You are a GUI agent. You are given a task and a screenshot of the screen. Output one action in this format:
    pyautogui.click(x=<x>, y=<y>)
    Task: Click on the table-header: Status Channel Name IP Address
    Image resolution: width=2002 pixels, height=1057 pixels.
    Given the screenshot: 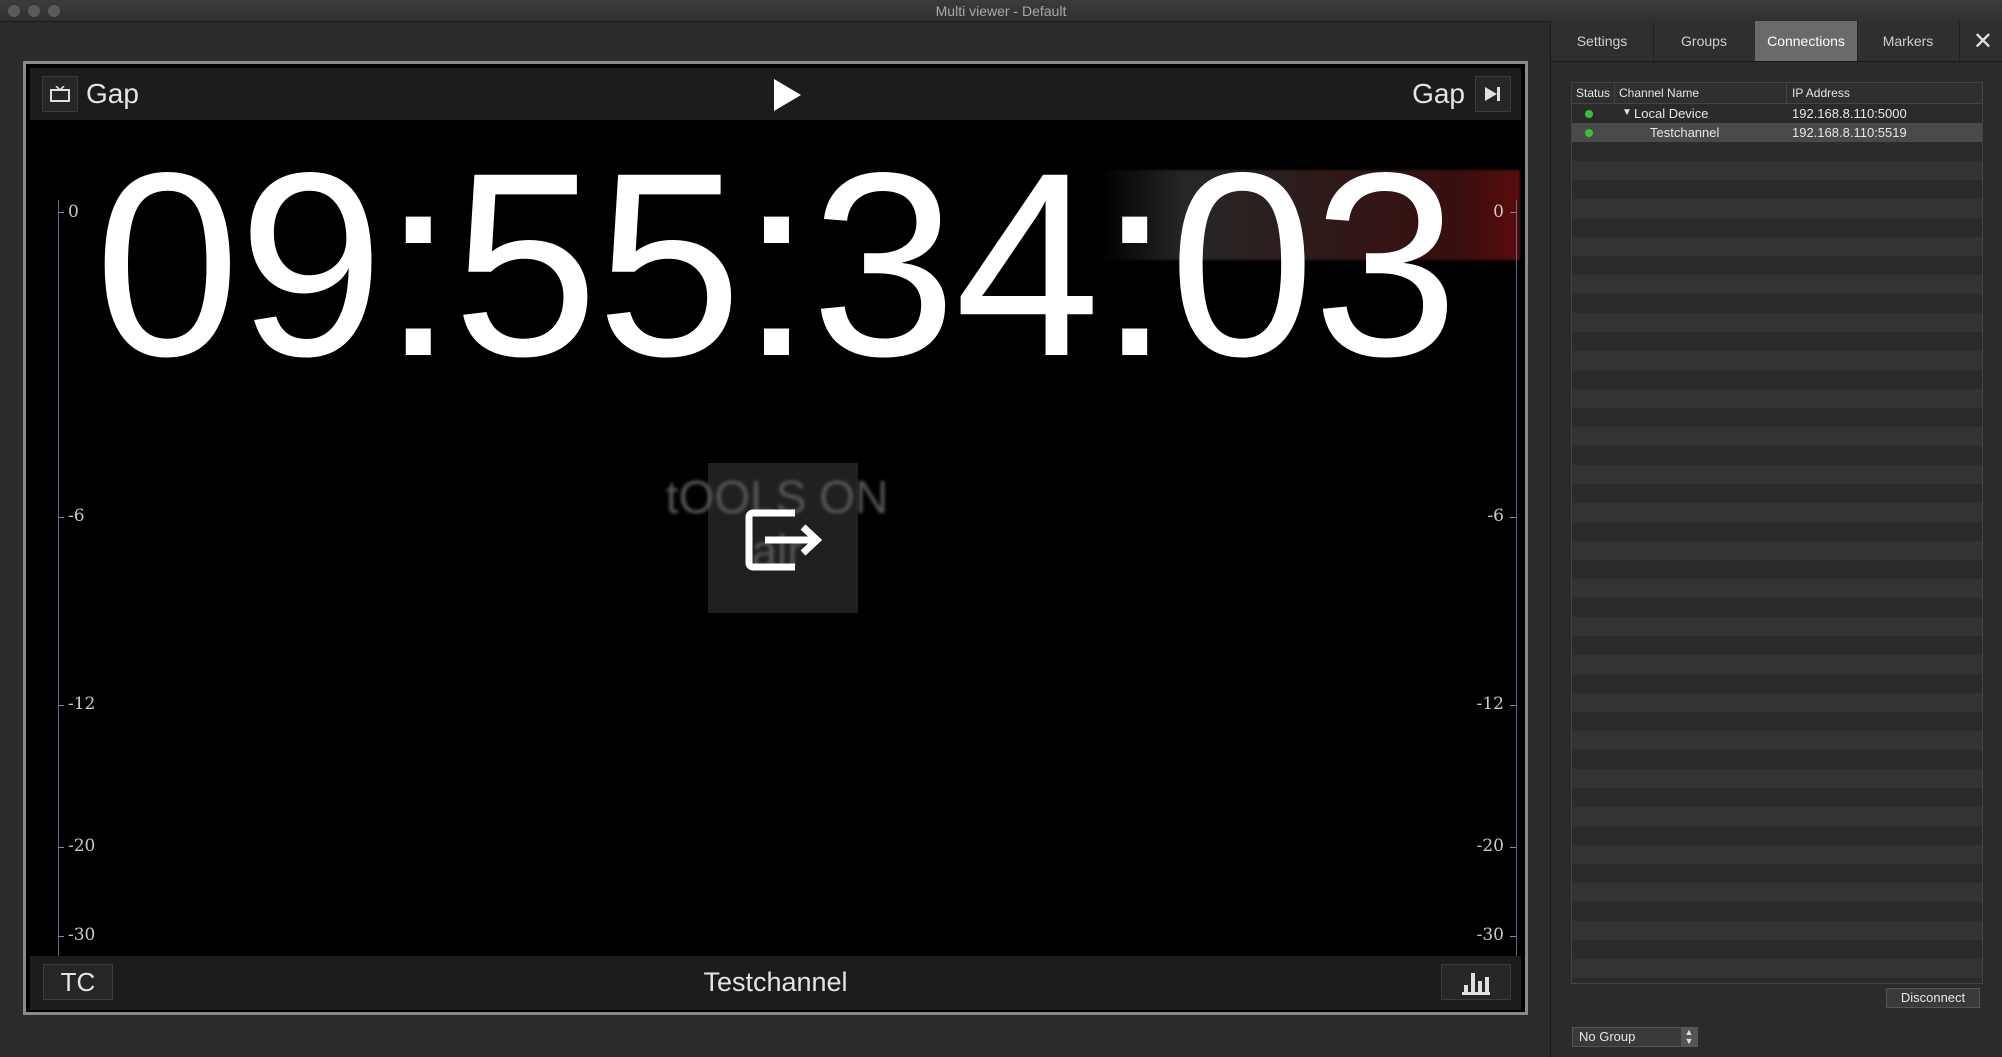 What is the action you would take?
    pyautogui.click(x=1777, y=93)
    